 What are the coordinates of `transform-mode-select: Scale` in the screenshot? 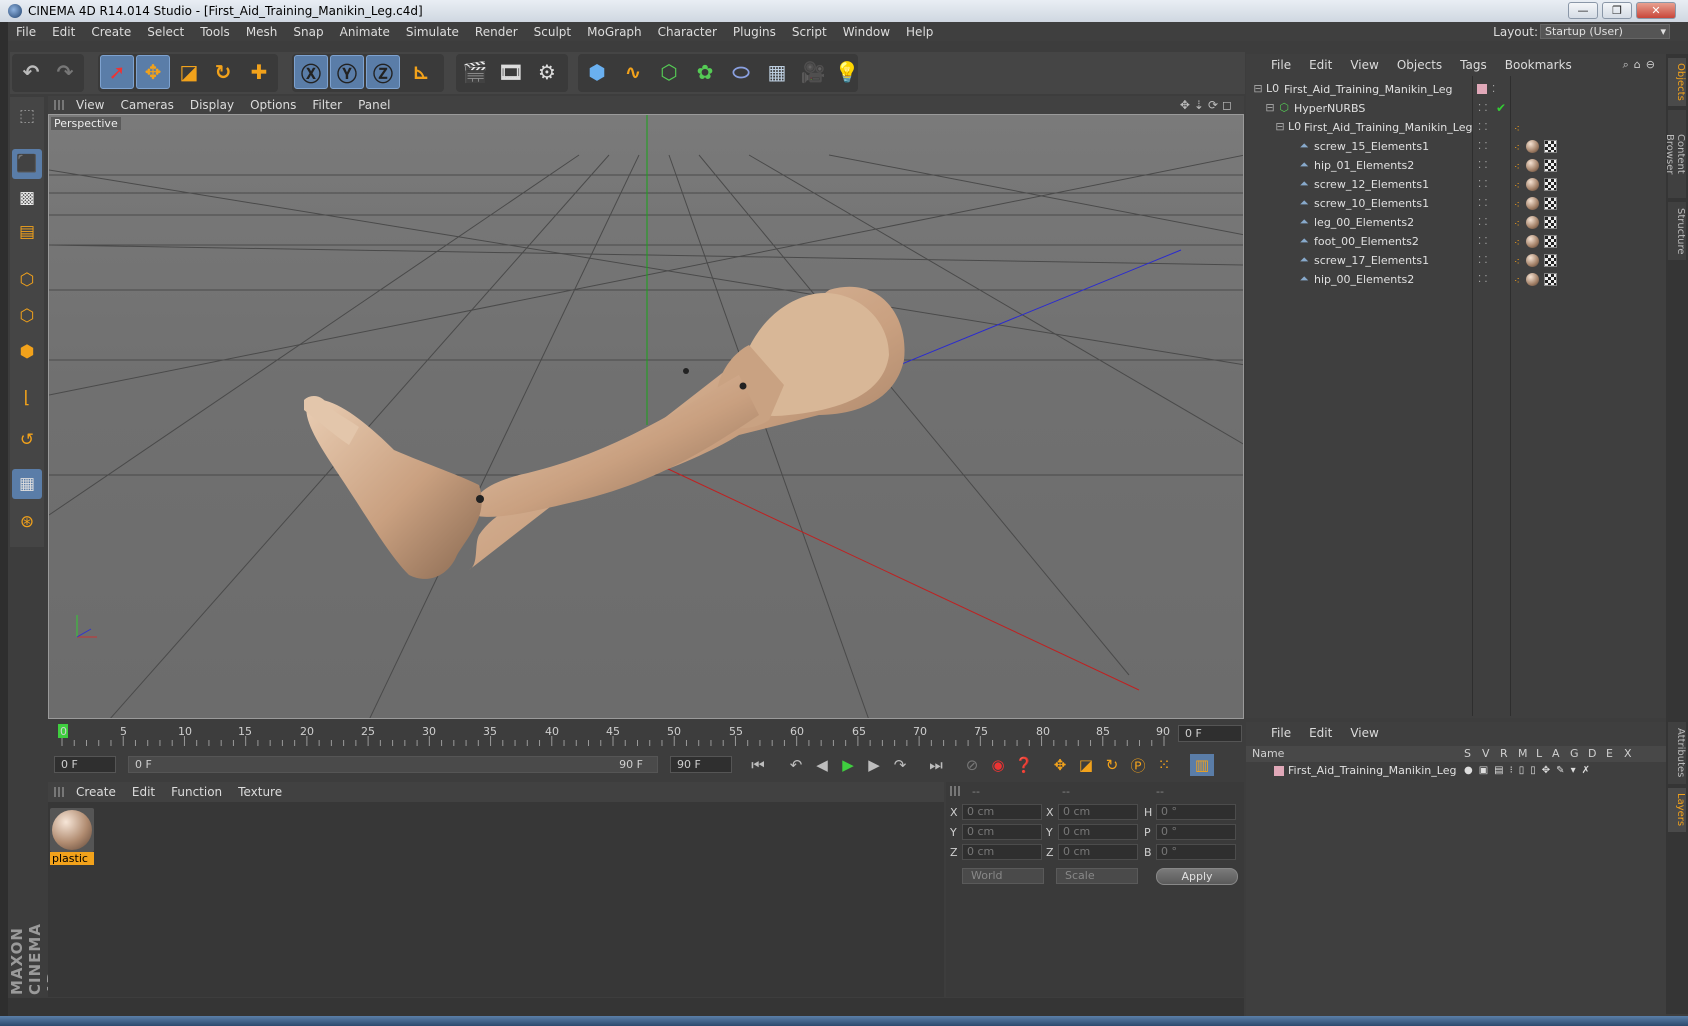 It's located at (1097, 876).